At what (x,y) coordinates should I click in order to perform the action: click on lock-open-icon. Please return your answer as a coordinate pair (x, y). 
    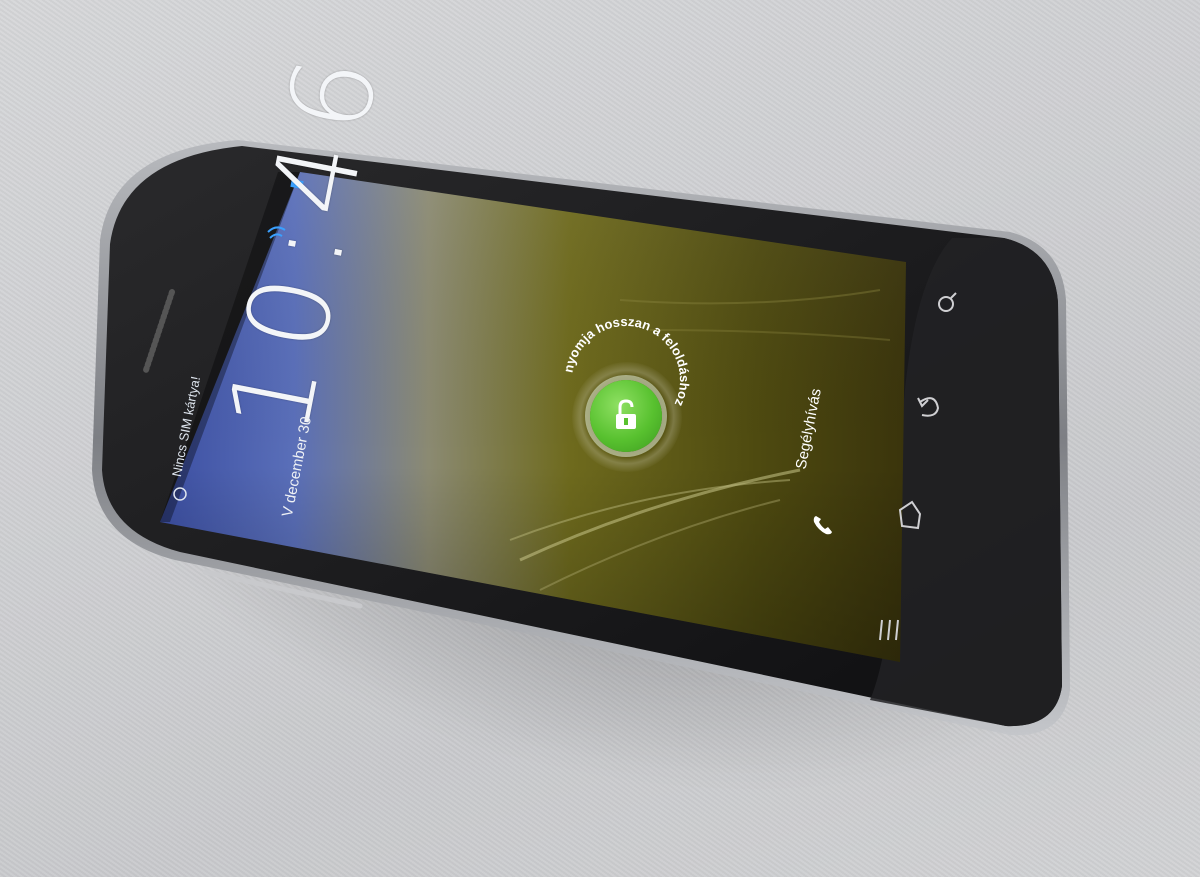
    Looking at the image, I should click on (626, 414).